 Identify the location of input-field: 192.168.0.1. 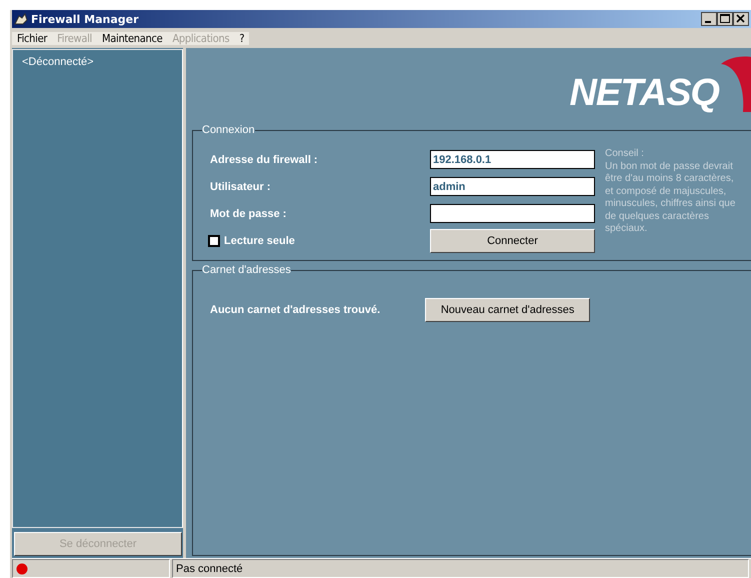
(512, 159).